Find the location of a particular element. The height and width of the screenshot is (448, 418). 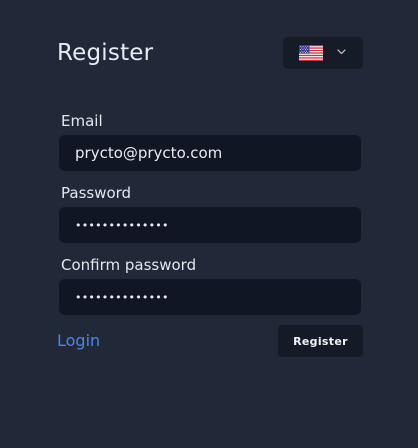

email-field is located at coordinates (210, 153).